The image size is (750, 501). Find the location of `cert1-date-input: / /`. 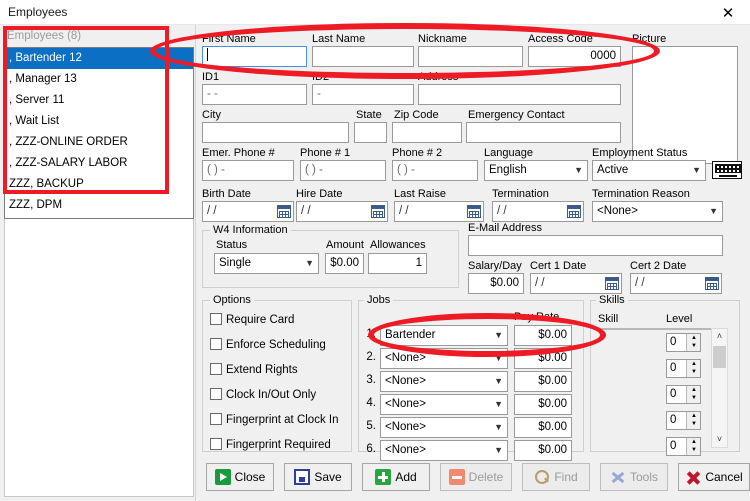

cert1-date-input: / / is located at coordinates (576, 283).